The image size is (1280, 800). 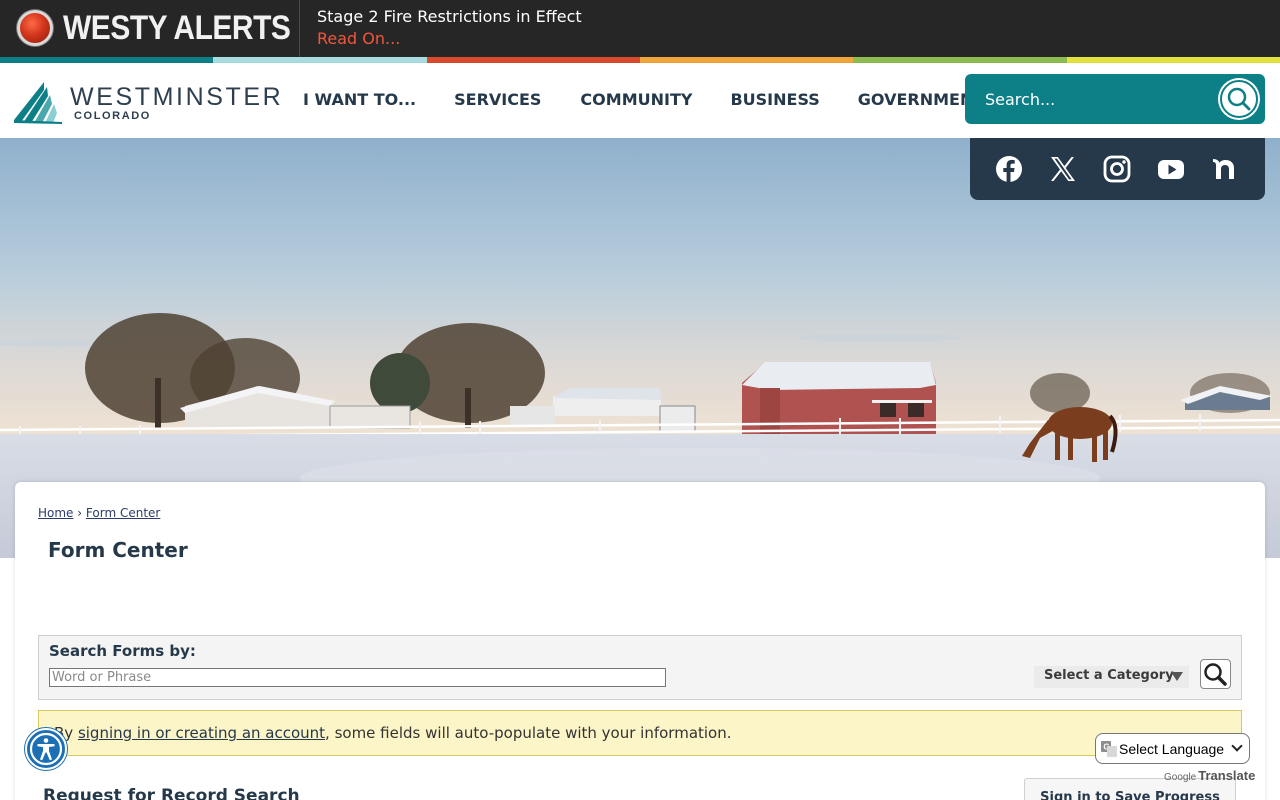 I want to click on sign-in-link: signing in or creating an account, so click(x=201, y=733).